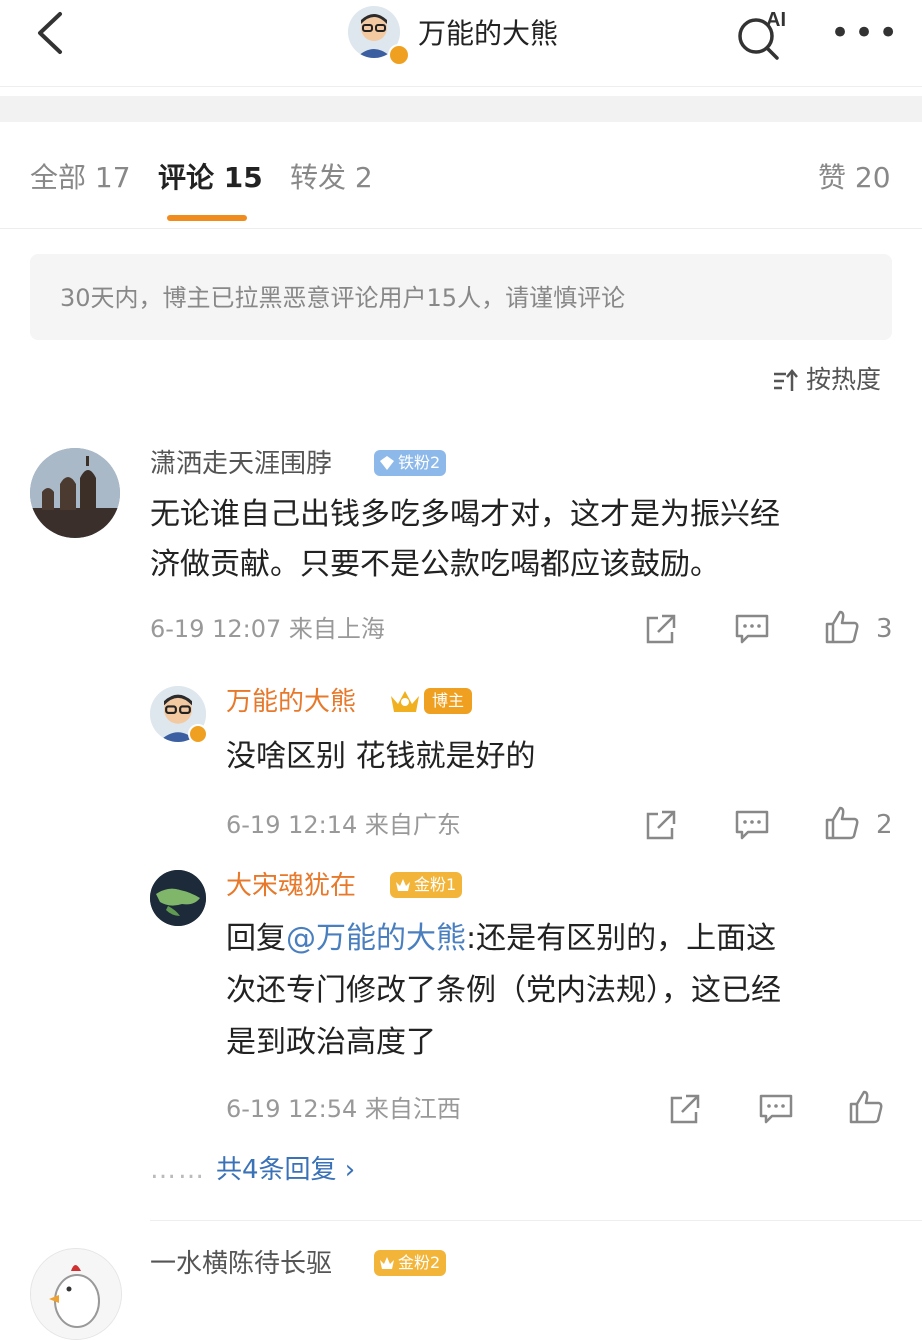  Describe the element at coordinates (776, 20) in the screenshot. I see `ai-label: AI` at that location.